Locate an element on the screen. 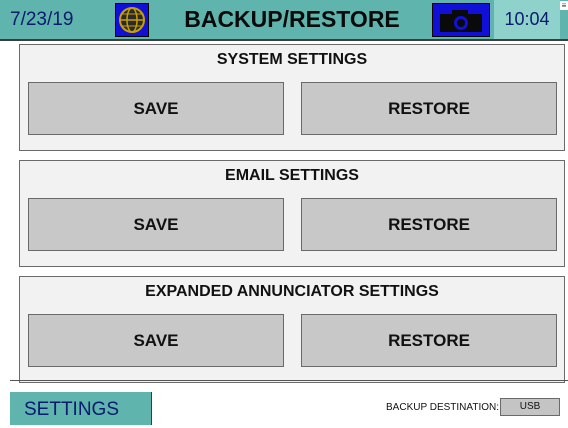  page-title: BACKUP/RESTORE is located at coordinates (292, 19).